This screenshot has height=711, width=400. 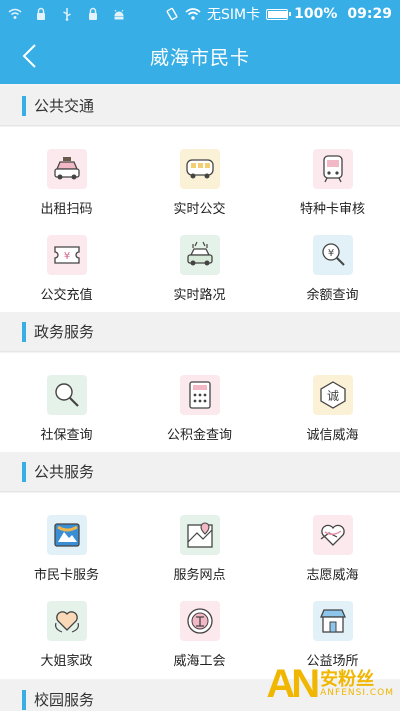 What do you see at coordinates (332, 435) in the screenshot?
I see `service-label: 诚信威海` at bounding box center [332, 435].